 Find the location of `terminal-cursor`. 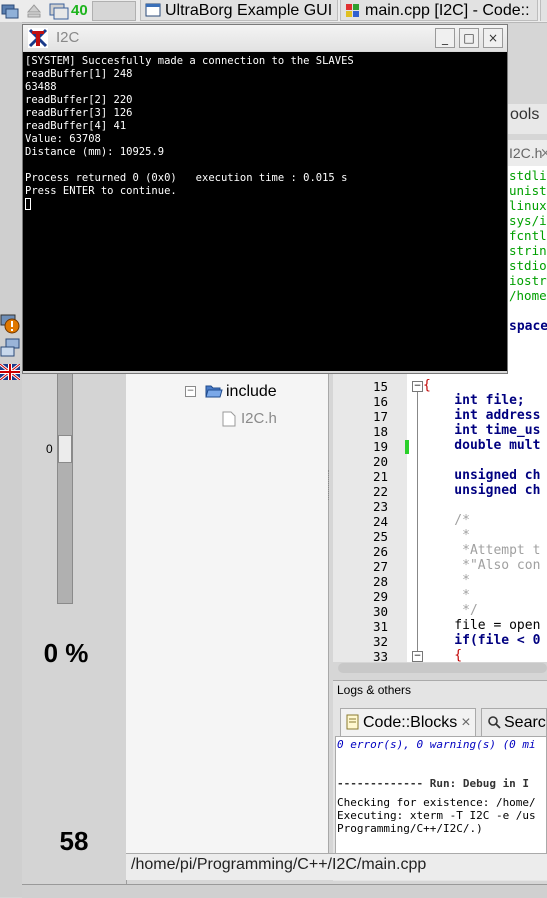

terminal-cursor is located at coordinates (28, 204).